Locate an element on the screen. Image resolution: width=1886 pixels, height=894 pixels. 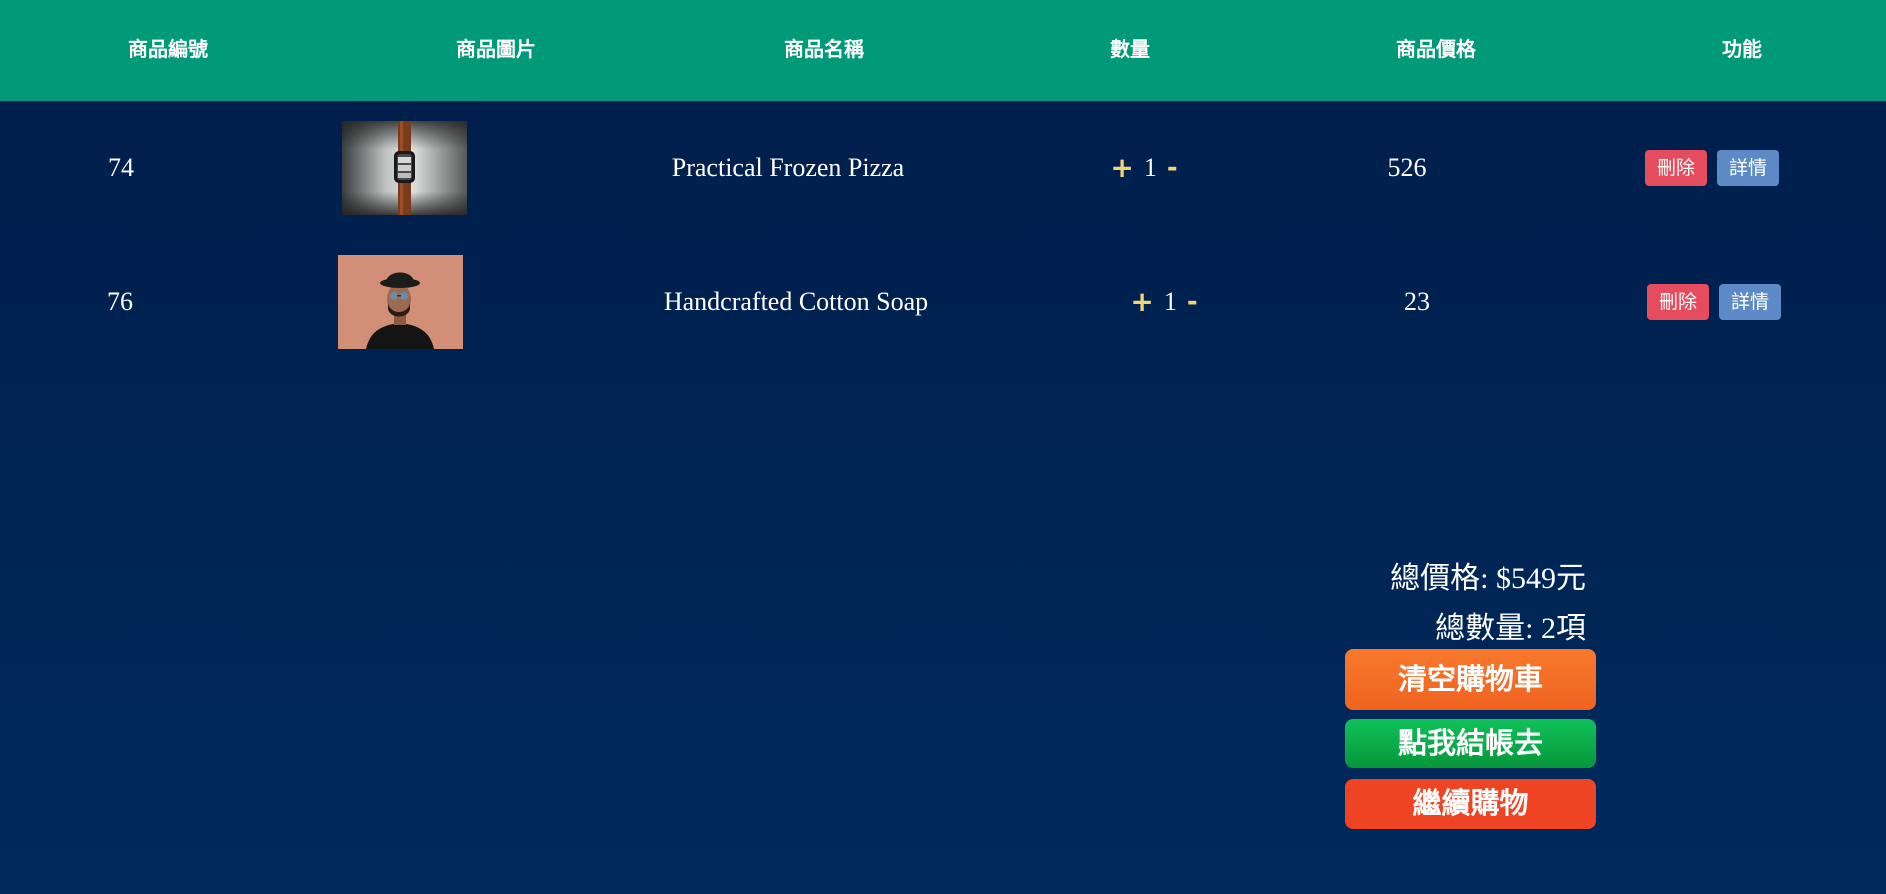
total-price: 總價格: $549元 is located at coordinates (1488, 578).